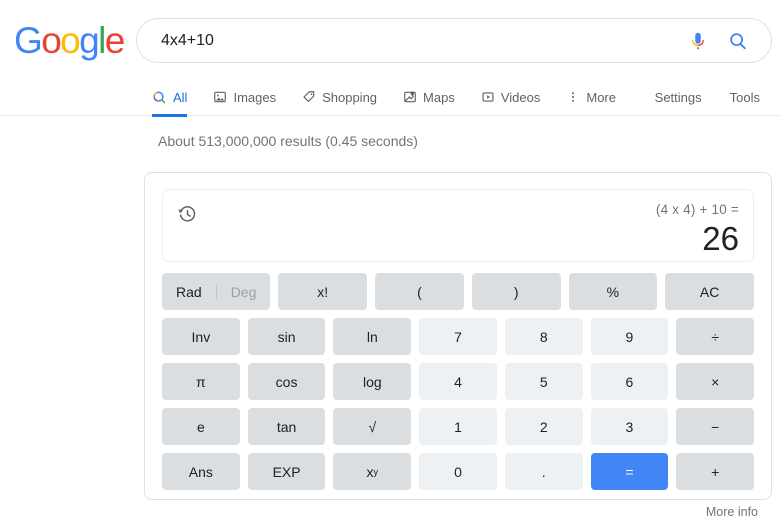 This screenshot has height=531, width=780. I want to click on tab-shopping: Shopping, so click(339, 97).